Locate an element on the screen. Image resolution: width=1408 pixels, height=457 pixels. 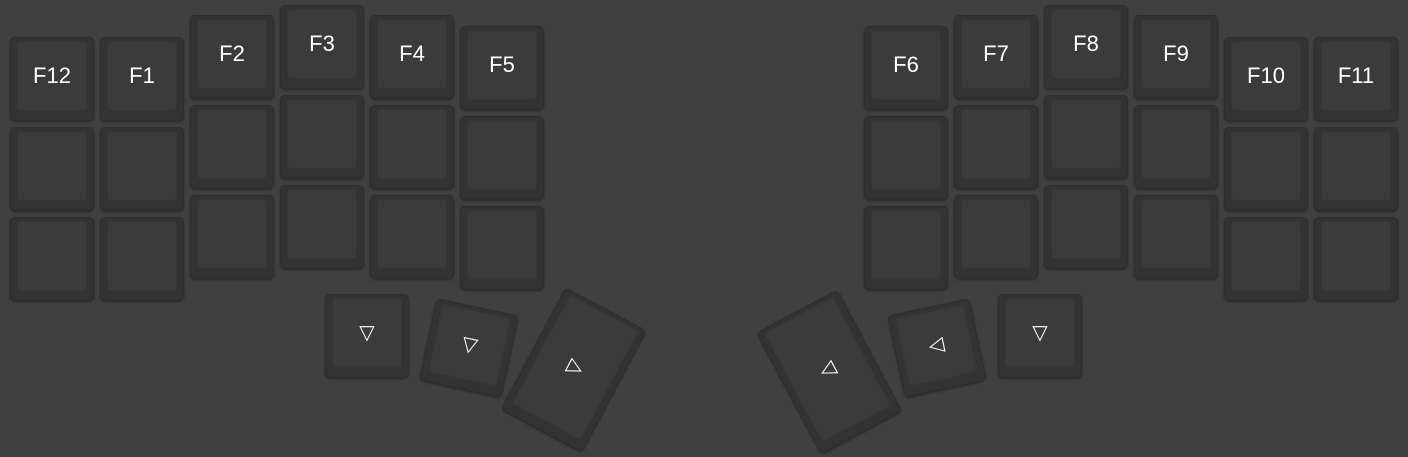
right-thumb-key-2: ◁ is located at coordinates (937, 348).